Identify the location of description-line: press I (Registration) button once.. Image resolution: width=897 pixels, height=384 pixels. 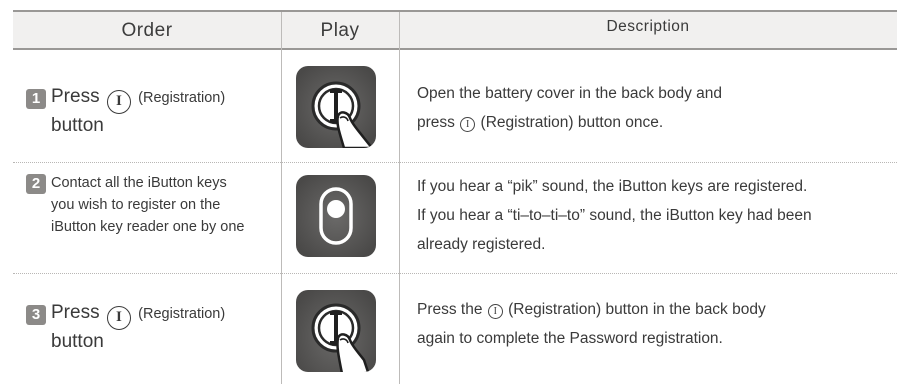
(657, 122).